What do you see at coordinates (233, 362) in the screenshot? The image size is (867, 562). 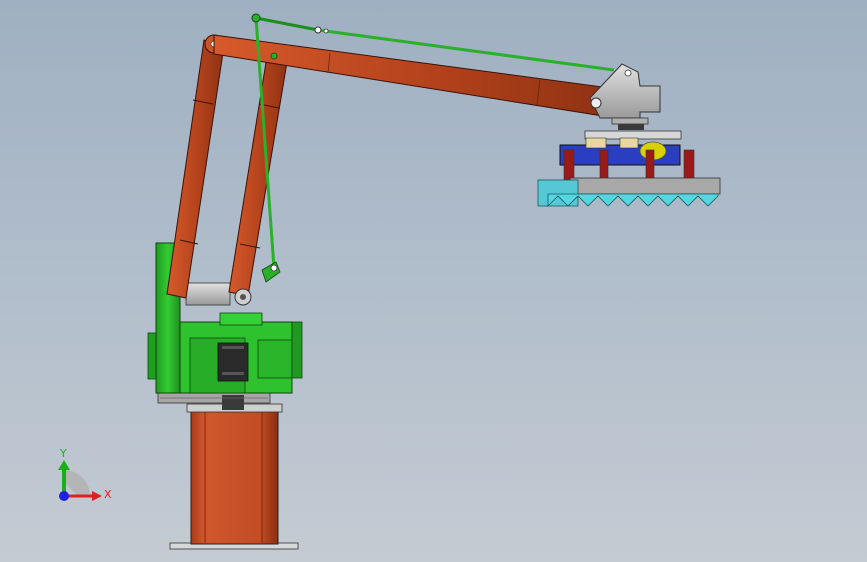 I see `rotation-motor` at bounding box center [233, 362].